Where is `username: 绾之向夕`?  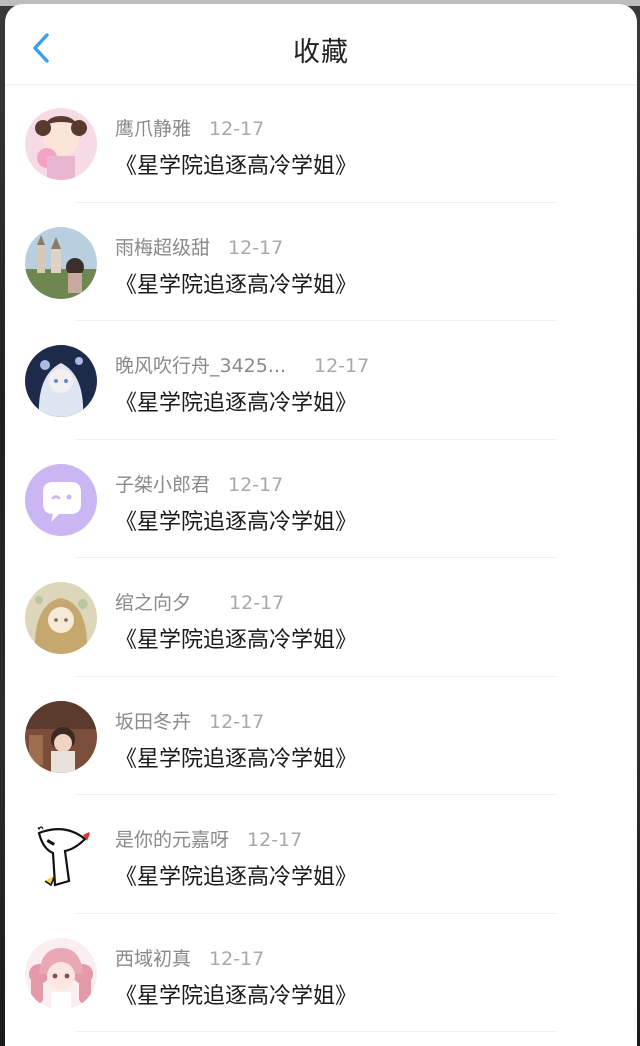
username: 绾之向夕 is located at coordinates (153, 601).